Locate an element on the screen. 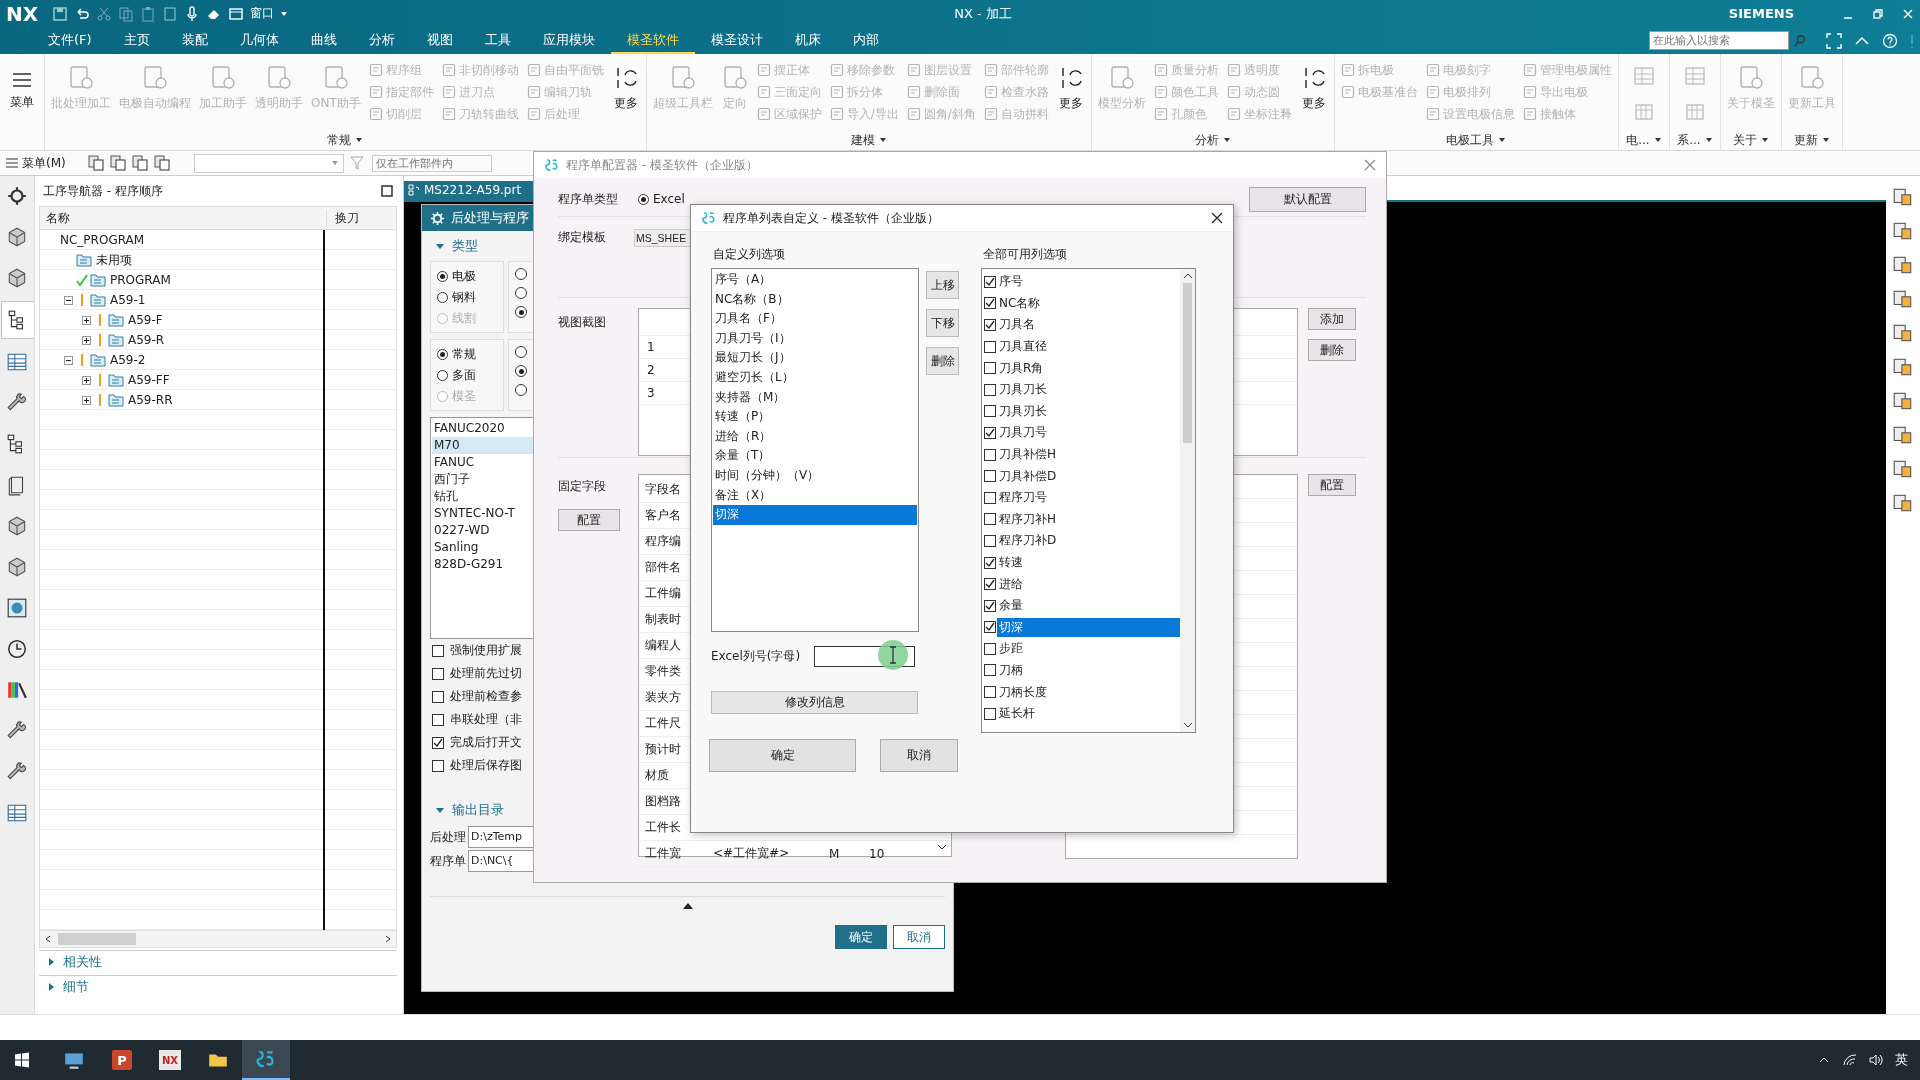 The height and width of the screenshot is (1080, 1920). list-item: NC名称 is located at coordinates (1088, 303).